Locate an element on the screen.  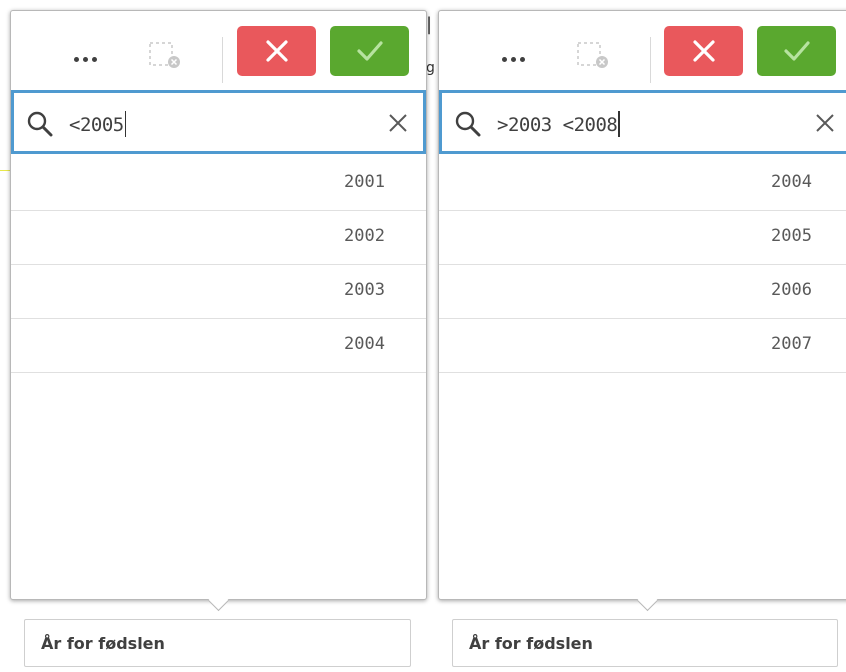
list-item-value: 2005 is located at coordinates (791, 236).